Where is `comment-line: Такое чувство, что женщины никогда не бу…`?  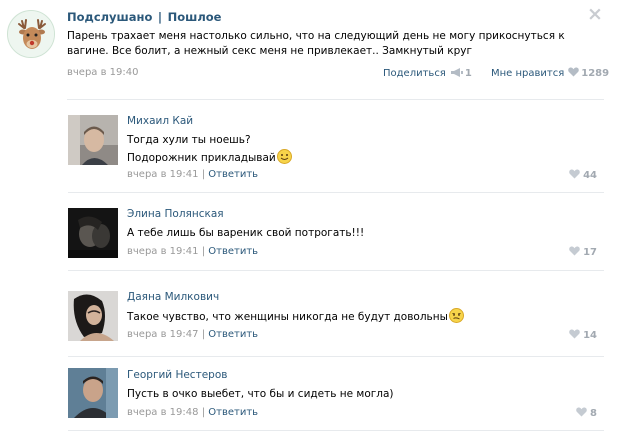
comment-line: Такое чувство, что женщины никогда не бу… is located at coordinates (287, 317).